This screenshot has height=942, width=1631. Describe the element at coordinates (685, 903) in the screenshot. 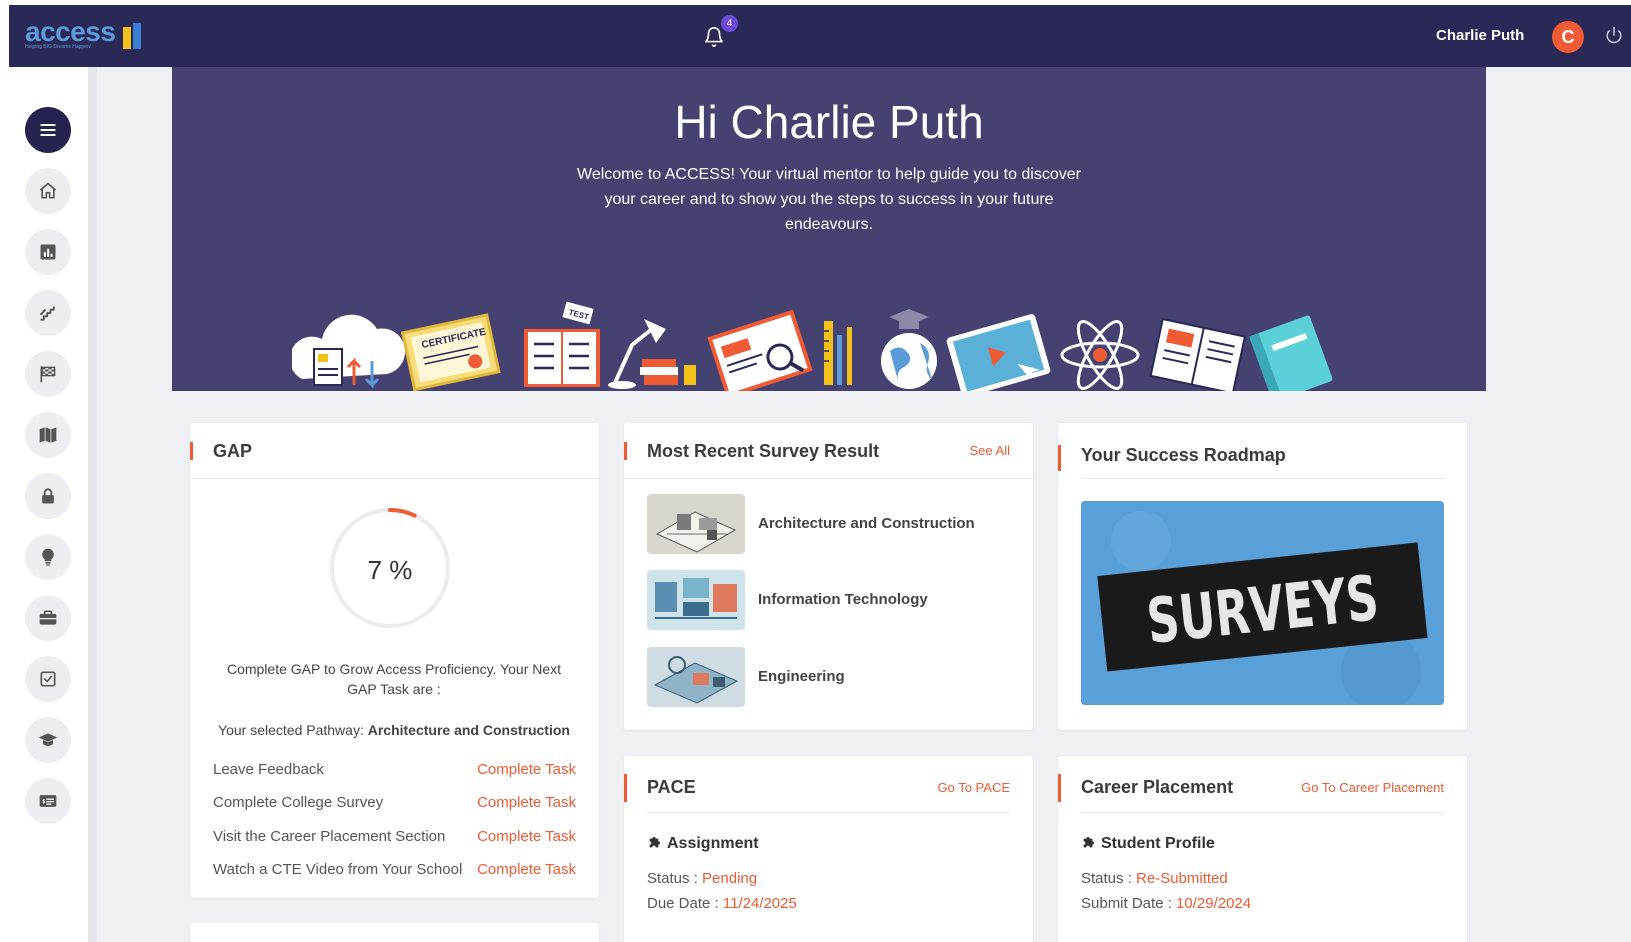

I see `due-date-label: Due Date :` at that location.